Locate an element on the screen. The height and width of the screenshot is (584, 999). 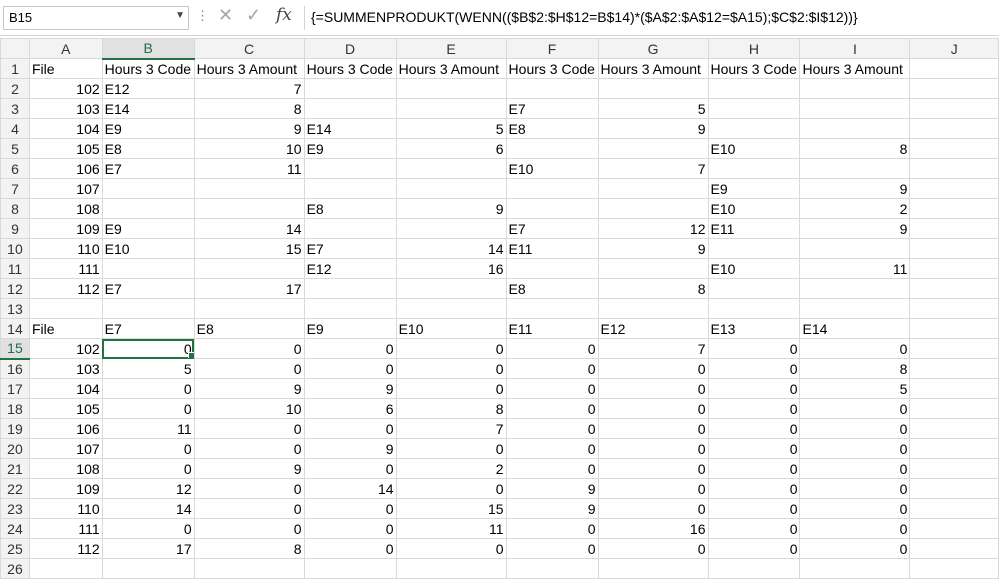
cell-i16: 8 is located at coordinates (855, 368).